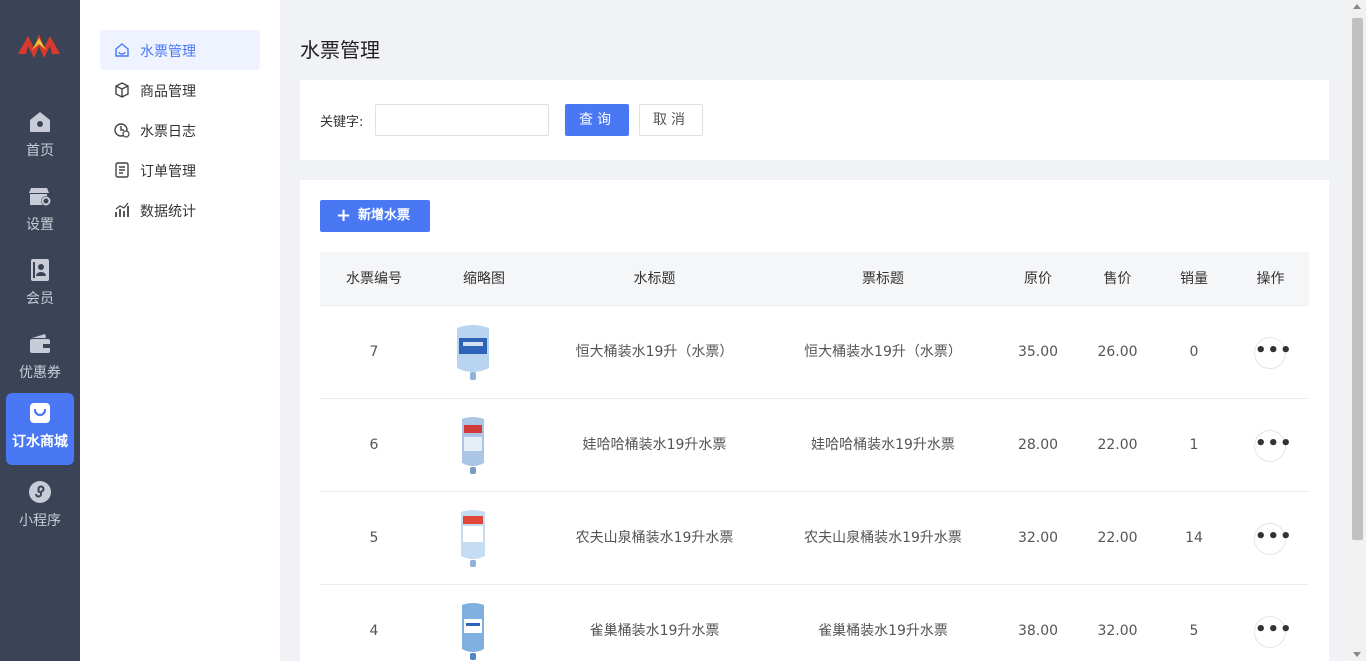  Describe the element at coordinates (40, 492) in the screenshot. I see `mini-program-icon` at that location.